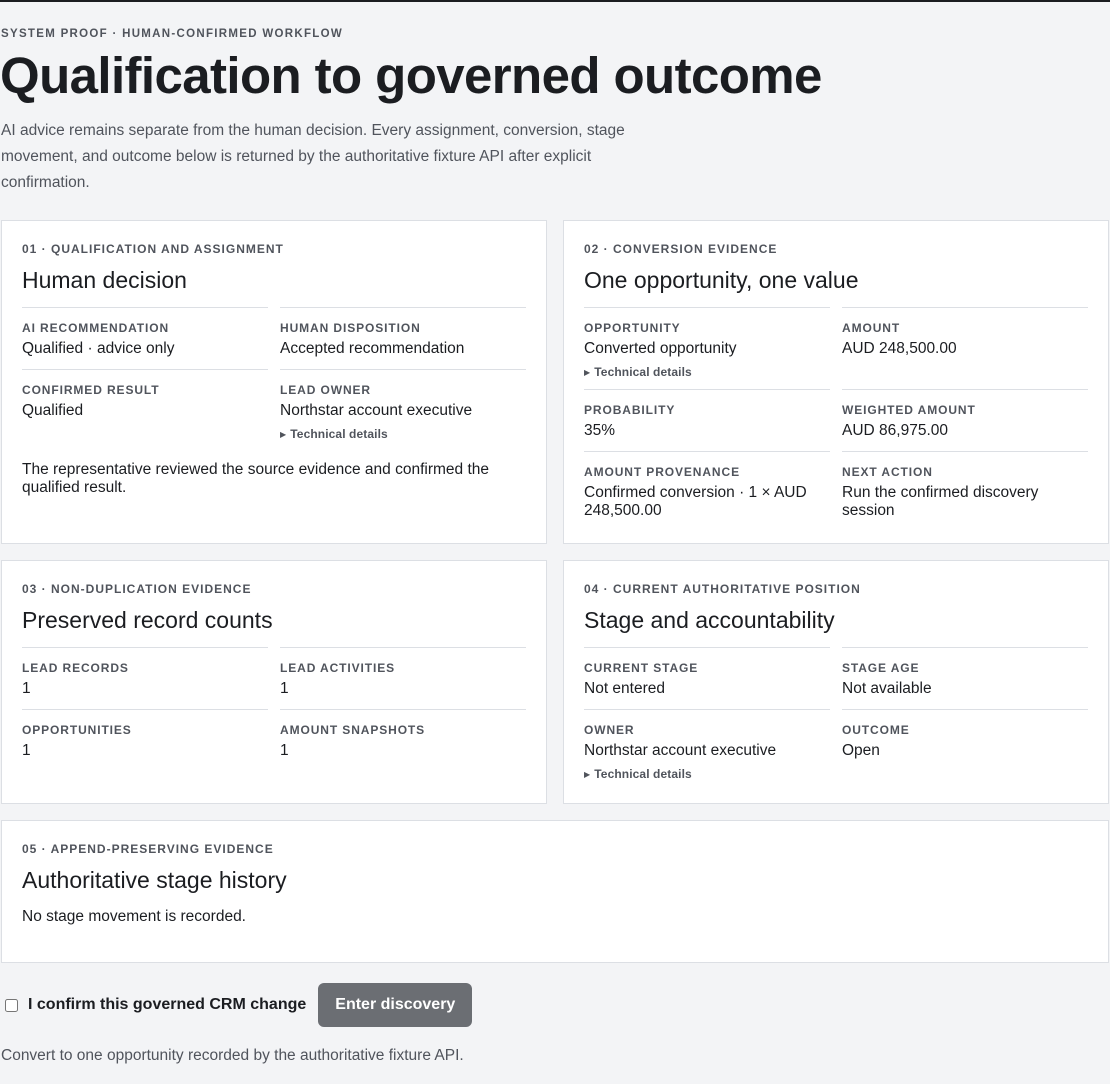  What do you see at coordinates (909, 410) in the screenshot?
I see `field-label: WEIGHTED AMOUNT` at bounding box center [909, 410].